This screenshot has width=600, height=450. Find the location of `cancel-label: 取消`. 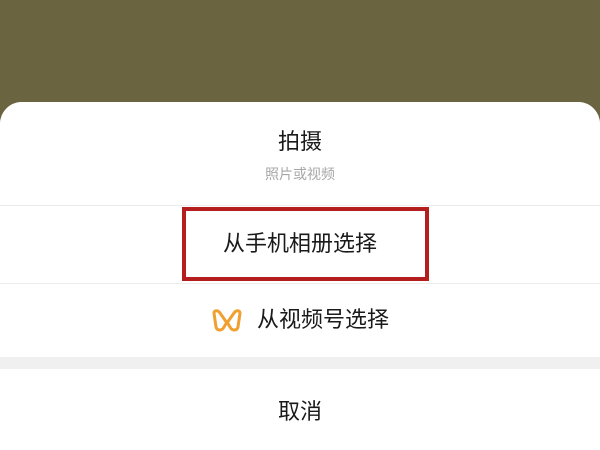

cancel-label: 取消 is located at coordinates (299, 412).